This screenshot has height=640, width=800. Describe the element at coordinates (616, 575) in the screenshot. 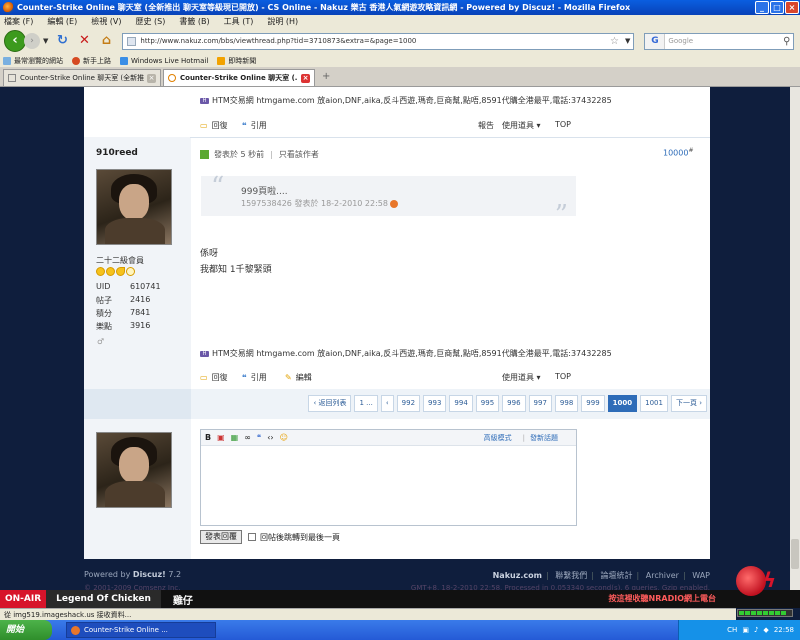

I see `stats-link: 論壇統計` at that location.